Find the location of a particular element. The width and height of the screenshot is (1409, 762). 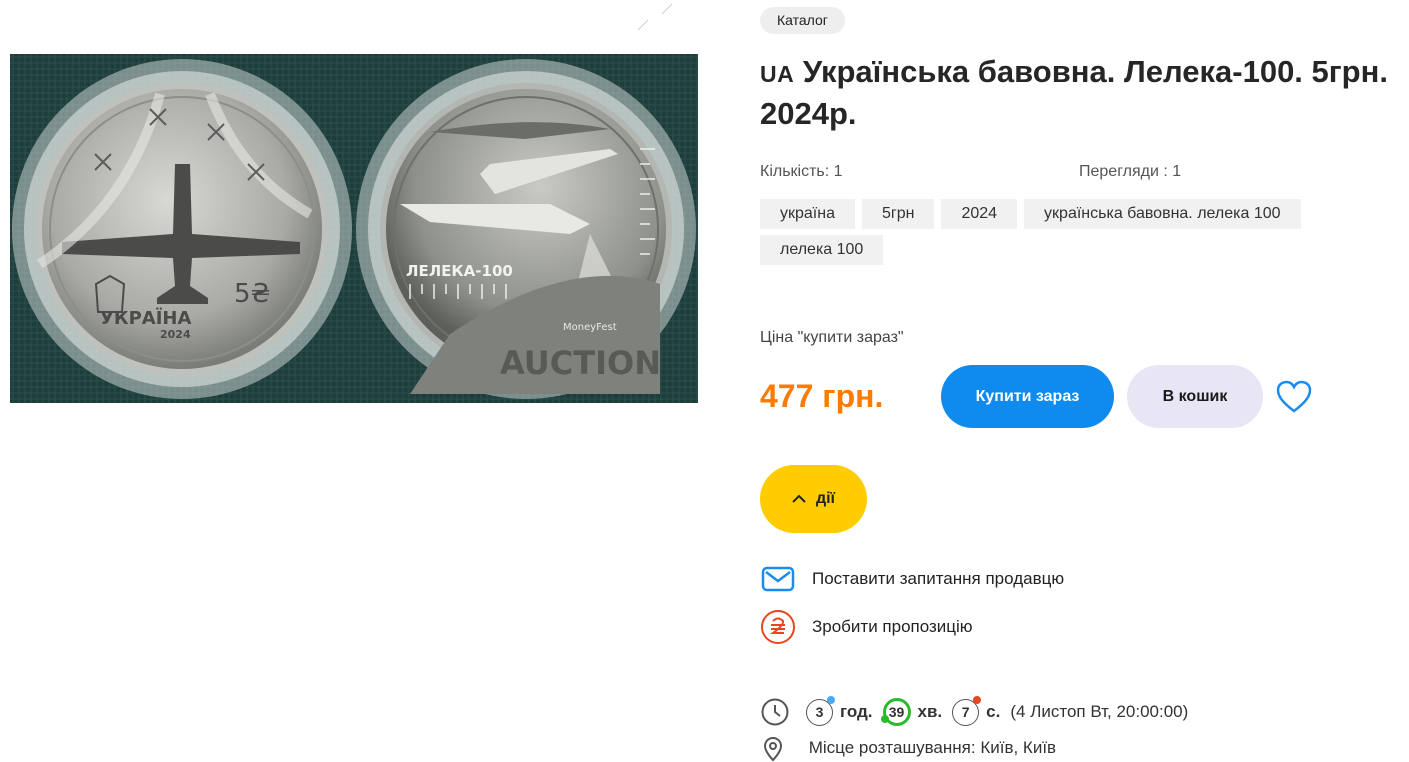

tag: лелека 100 is located at coordinates (822, 250).